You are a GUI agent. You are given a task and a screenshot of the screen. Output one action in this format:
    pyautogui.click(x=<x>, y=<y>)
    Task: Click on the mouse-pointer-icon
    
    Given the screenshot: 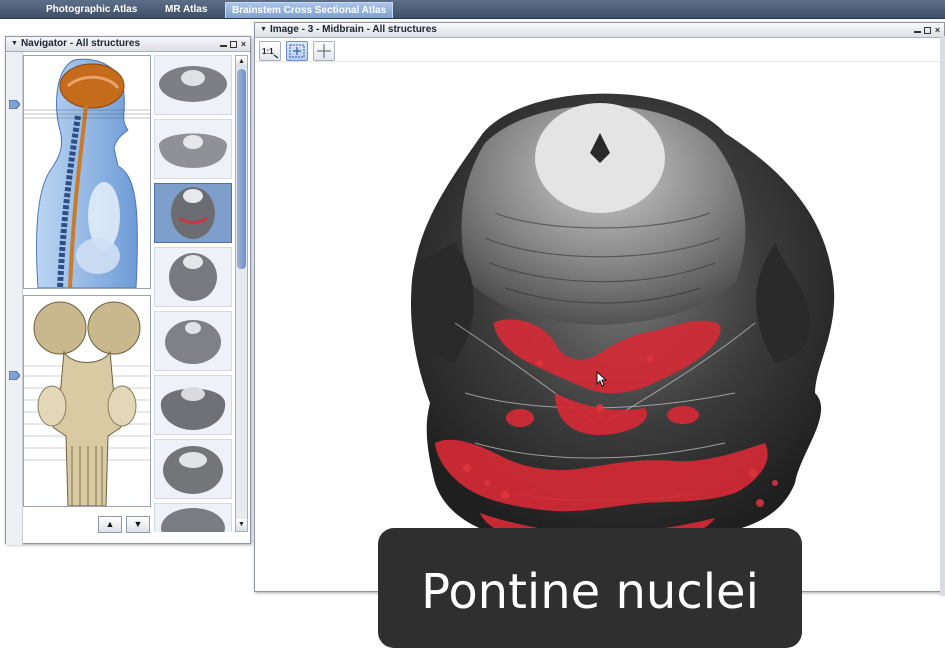 What is the action you would take?
    pyautogui.click(x=602, y=379)
    